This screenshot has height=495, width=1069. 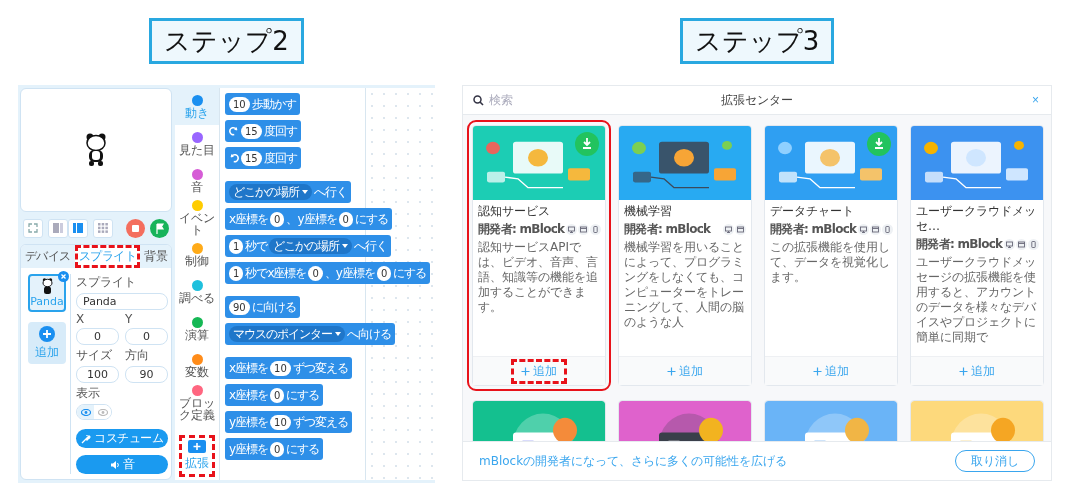 I want to click on code-block: マウスのポインター へ向ける, so click(x=310, y=334).